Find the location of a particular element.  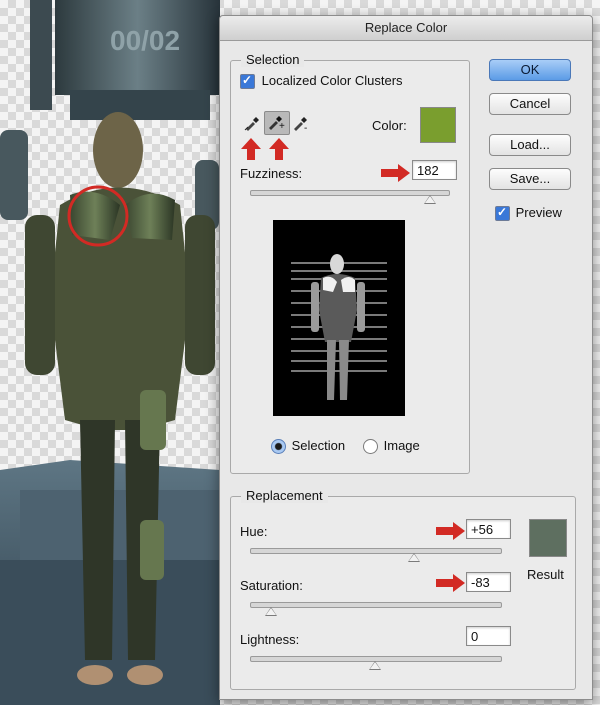

preview-label: Preview is located at coordinates (538, 212).